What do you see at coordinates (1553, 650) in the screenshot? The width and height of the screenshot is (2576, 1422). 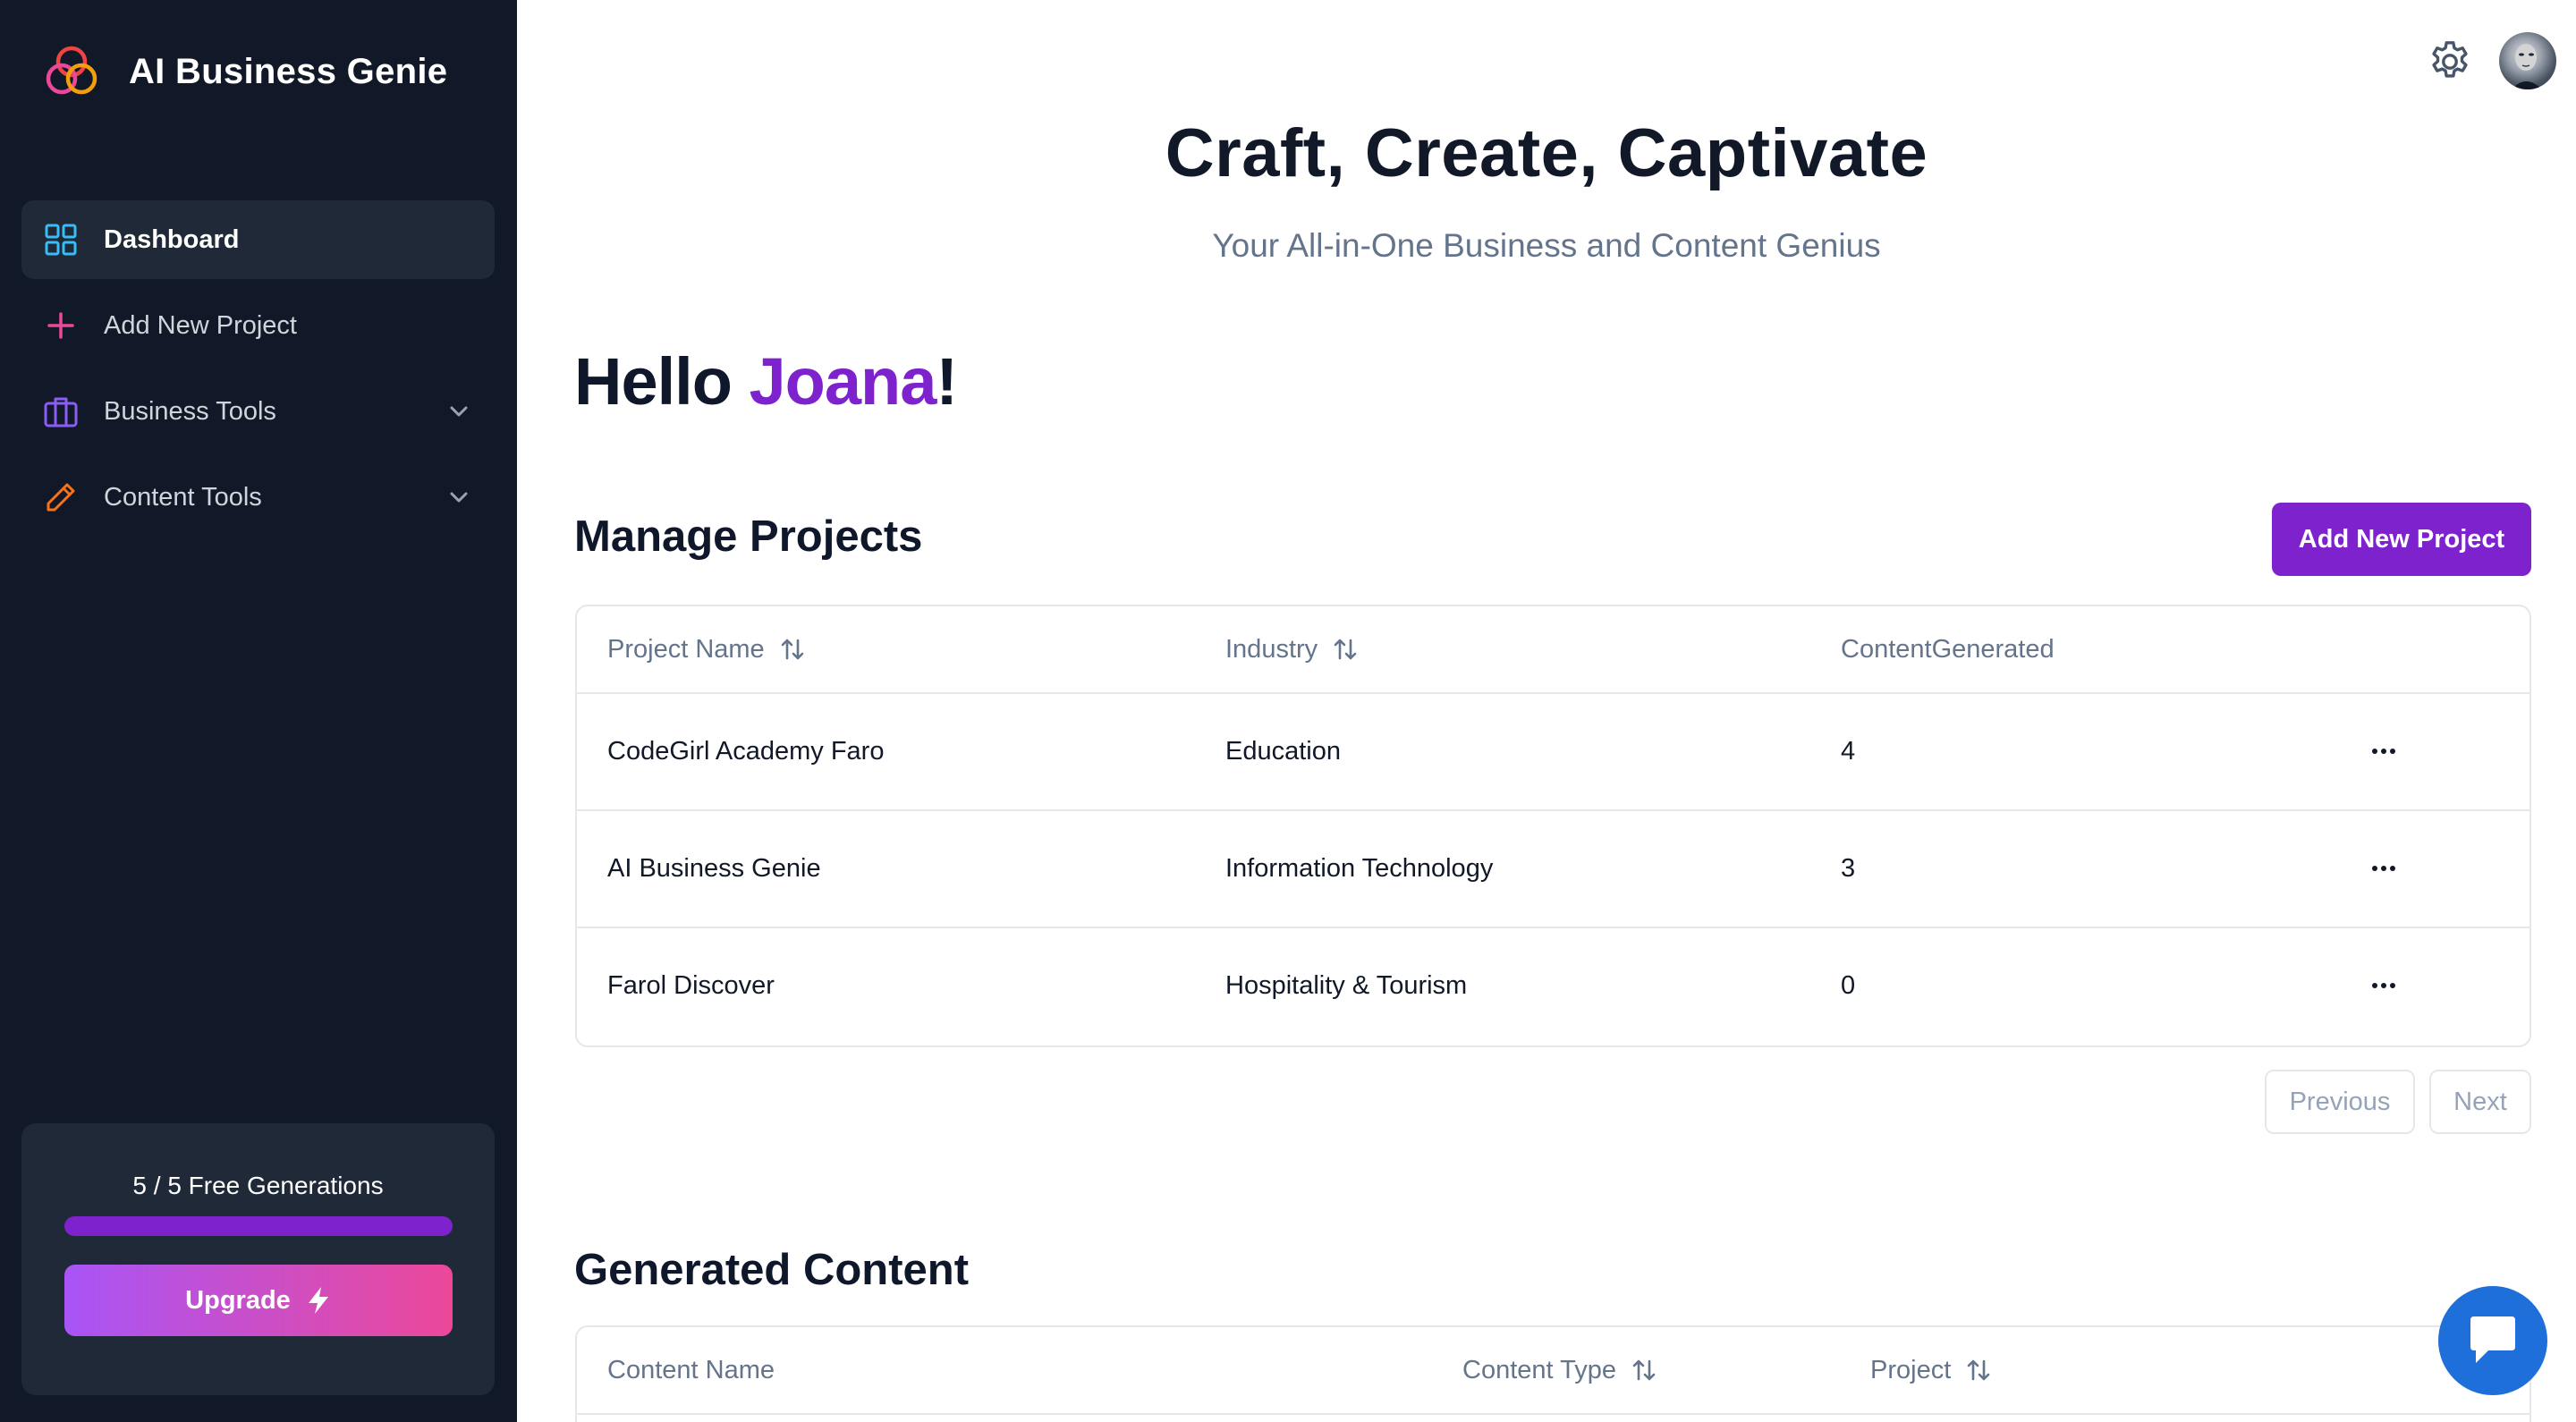 I see `table-header: Project Name Industry ContentGenerated` at bounding box center [1553, 650].